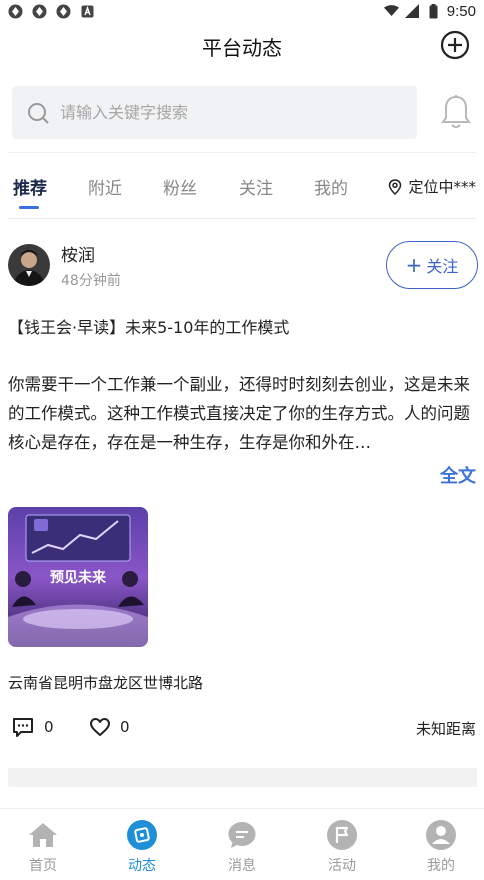  I want to click on follow-button: + 关注, so click(432, 265).